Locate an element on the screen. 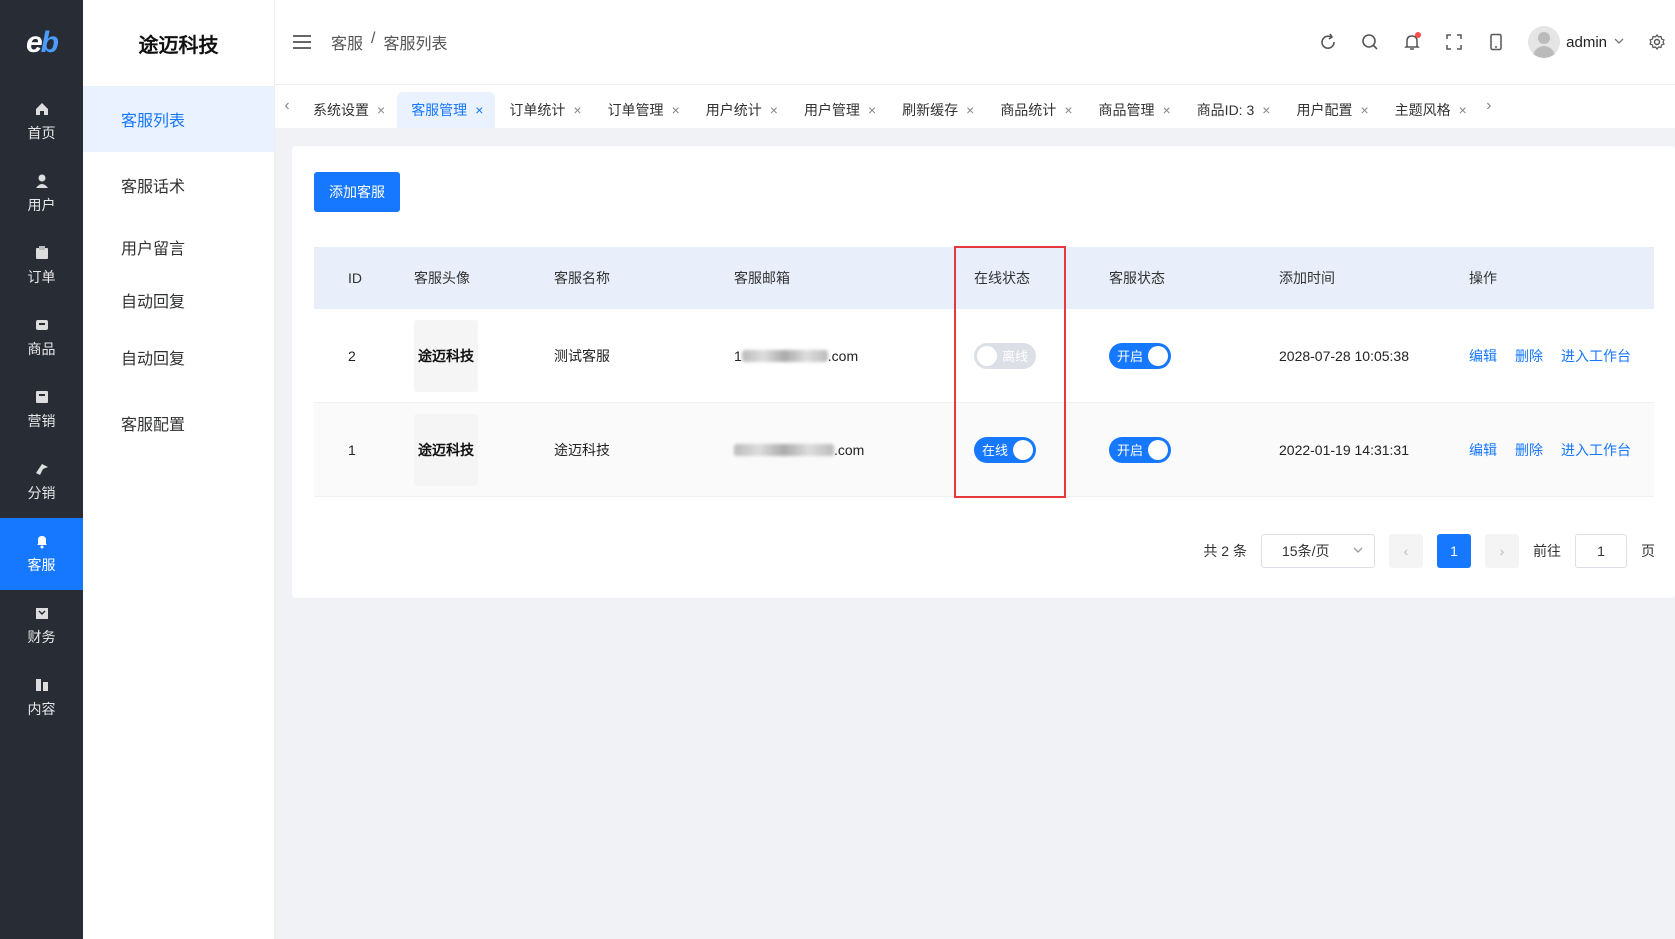  main-rail: eb 首页 用户 订单 商品 营销 分销 客服 财务 内容 is located at coordinates (41, 469).